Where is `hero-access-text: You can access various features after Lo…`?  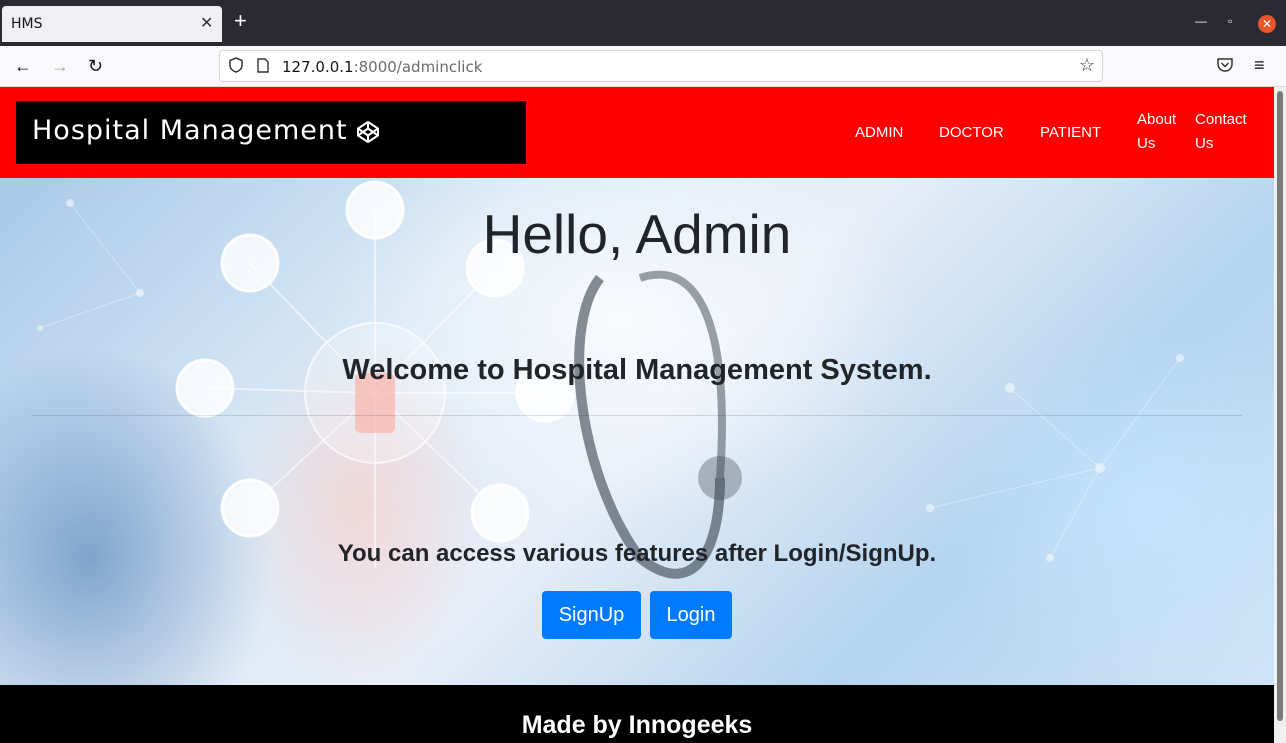
hero-access-text: You can access various features after Lo… is located at coordinates (637, 553).